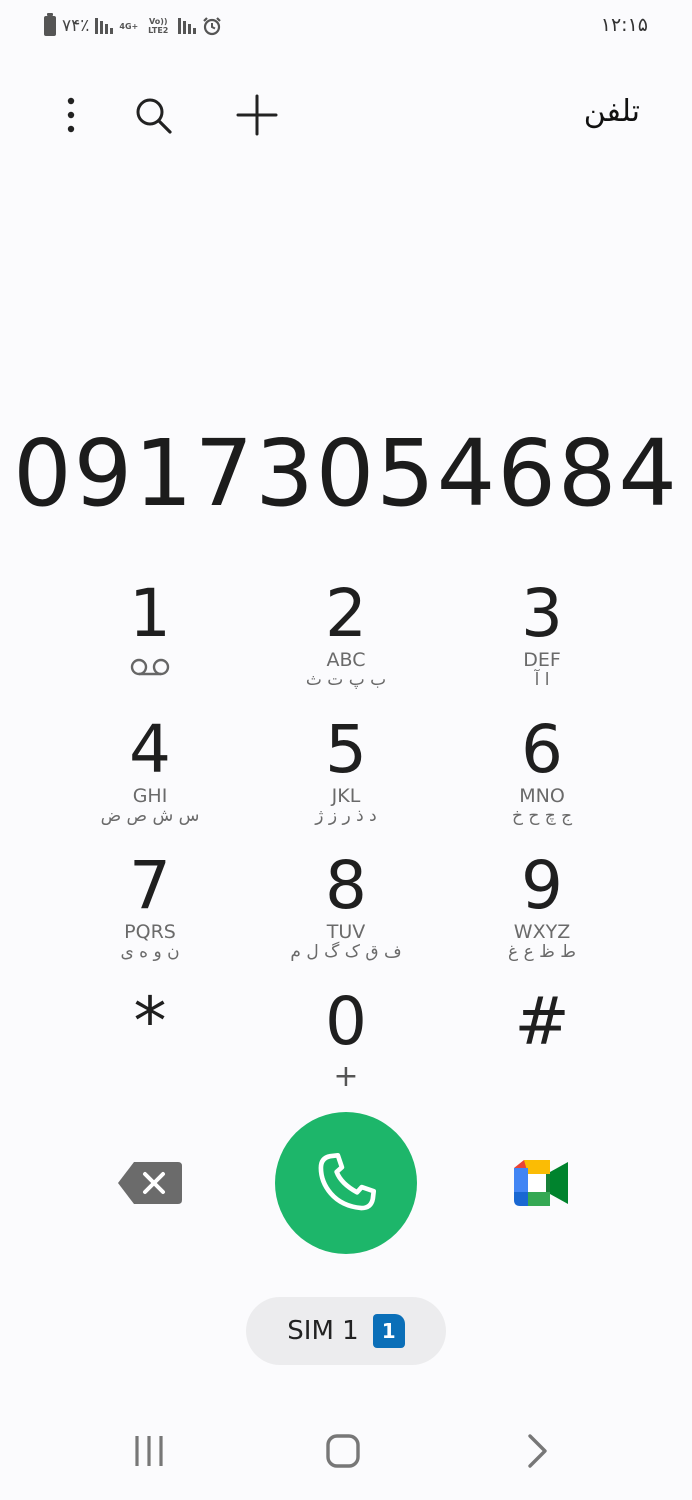  Describe the element at coordinates (150, 932) in the screenshot. I see `key-letters: PQRS` at that location.